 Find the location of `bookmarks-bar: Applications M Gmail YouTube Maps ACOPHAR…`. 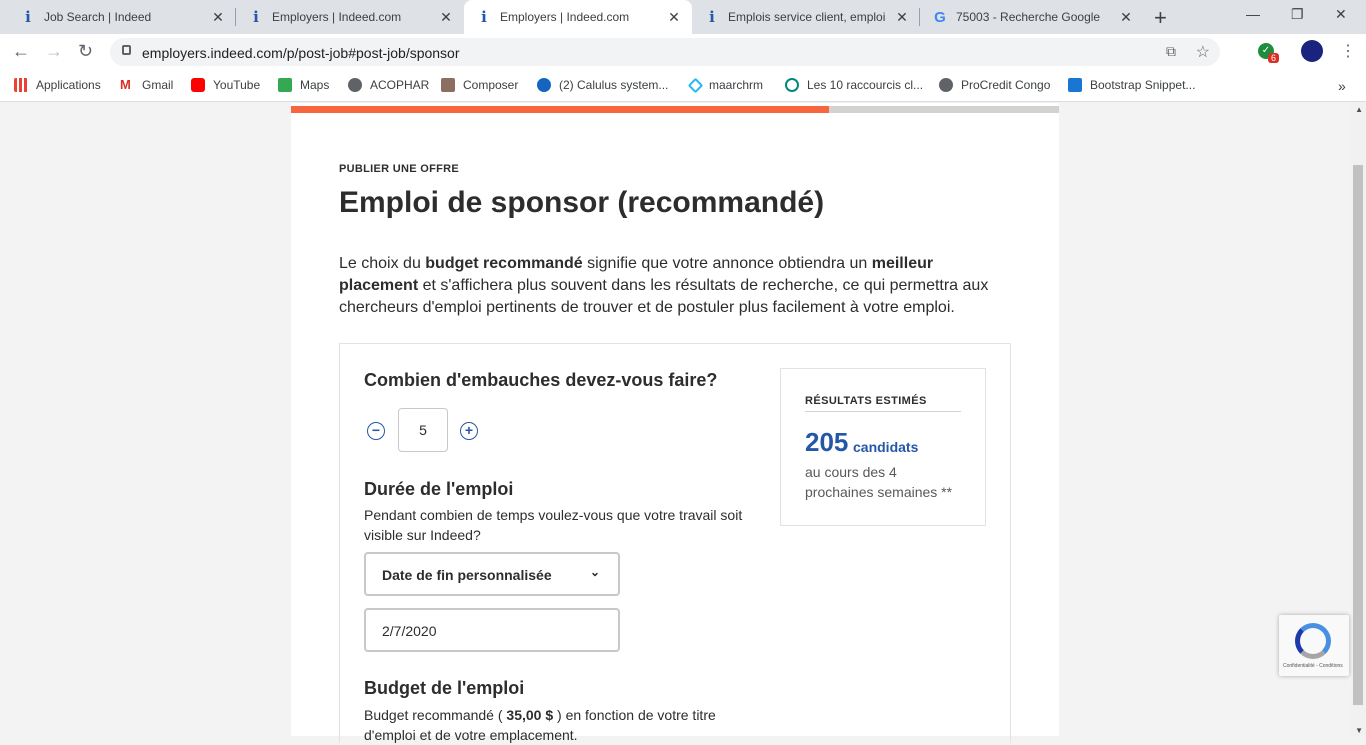

bookmarks-bar: Applications M Gmail YouTube Maps ACOPHAR… is located at coordinates (683, 86).